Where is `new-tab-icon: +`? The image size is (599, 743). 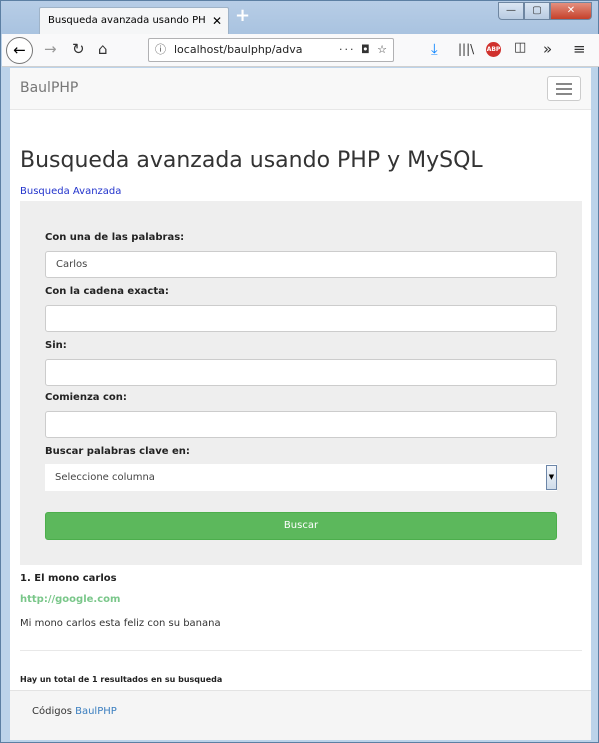 new-tab-icon: + is located at coordinates (242, 15).